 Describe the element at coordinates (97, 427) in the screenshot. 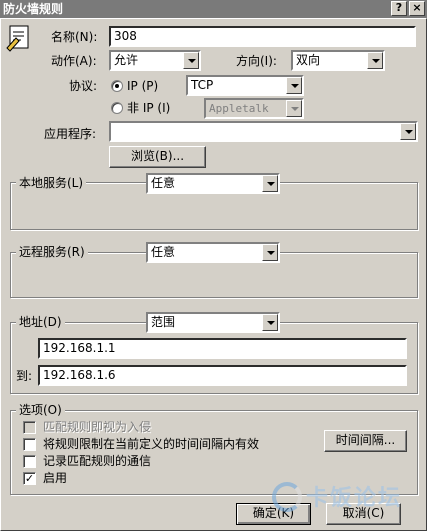

I see `intrusion-label: 匹配规则即视为入侵` at that location.